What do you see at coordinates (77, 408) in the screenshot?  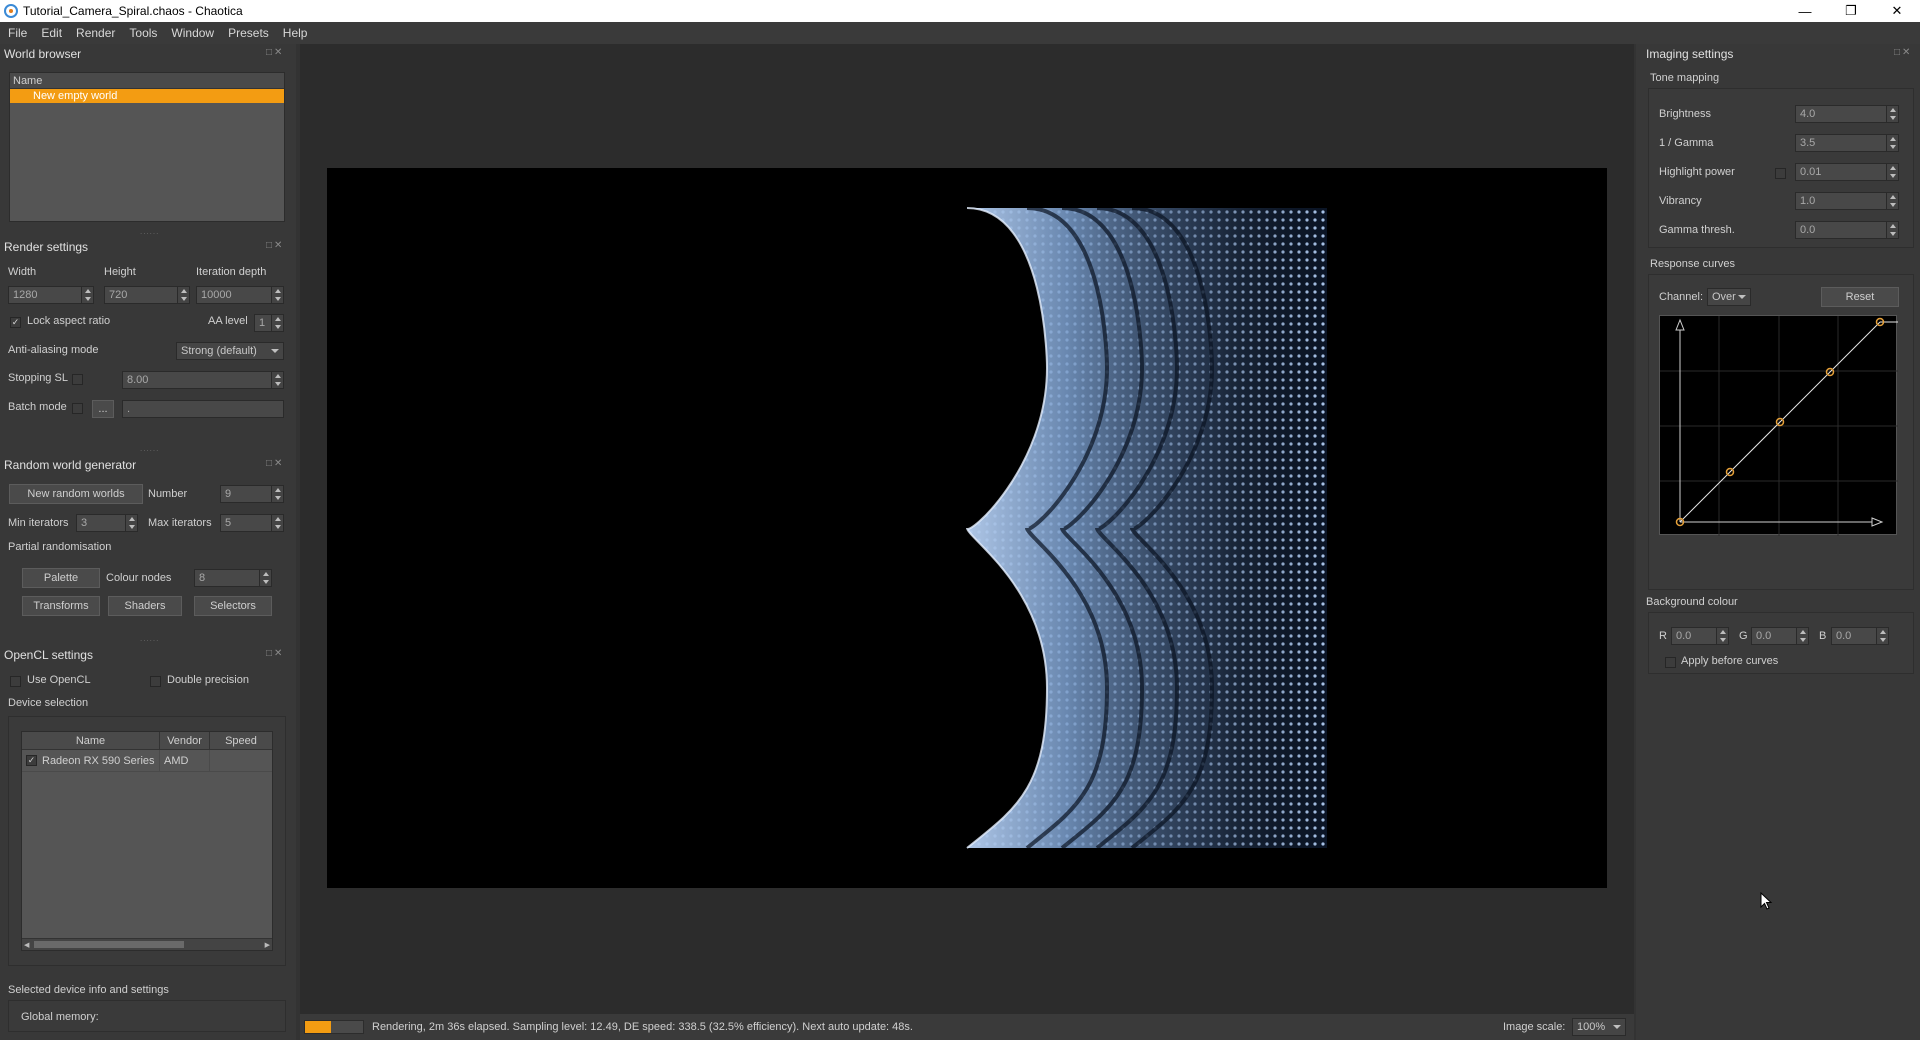 I see `batch-mode-checkbox` at bounding box center [77, 408].